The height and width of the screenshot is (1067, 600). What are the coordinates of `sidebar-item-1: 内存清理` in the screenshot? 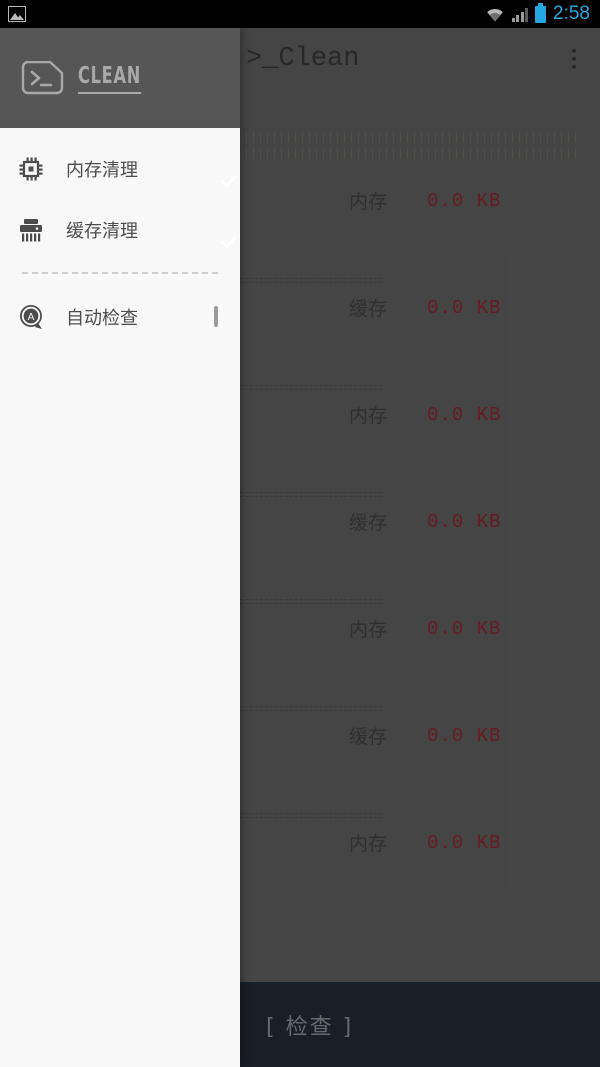 It's located at (120, 168).